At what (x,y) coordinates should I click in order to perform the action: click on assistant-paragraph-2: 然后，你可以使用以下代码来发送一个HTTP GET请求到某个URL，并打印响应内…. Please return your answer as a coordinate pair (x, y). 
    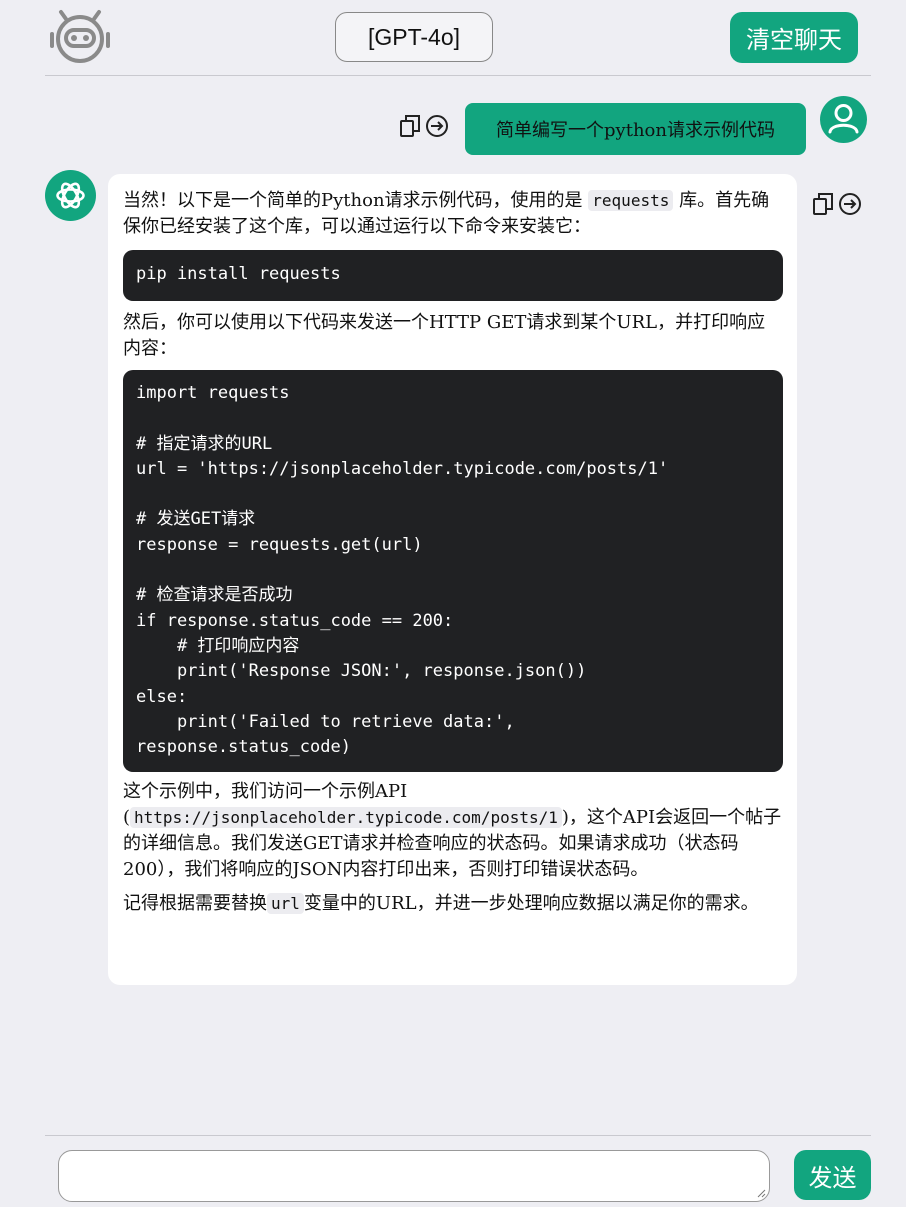
    Looking at the image, I should click on (444, 335).